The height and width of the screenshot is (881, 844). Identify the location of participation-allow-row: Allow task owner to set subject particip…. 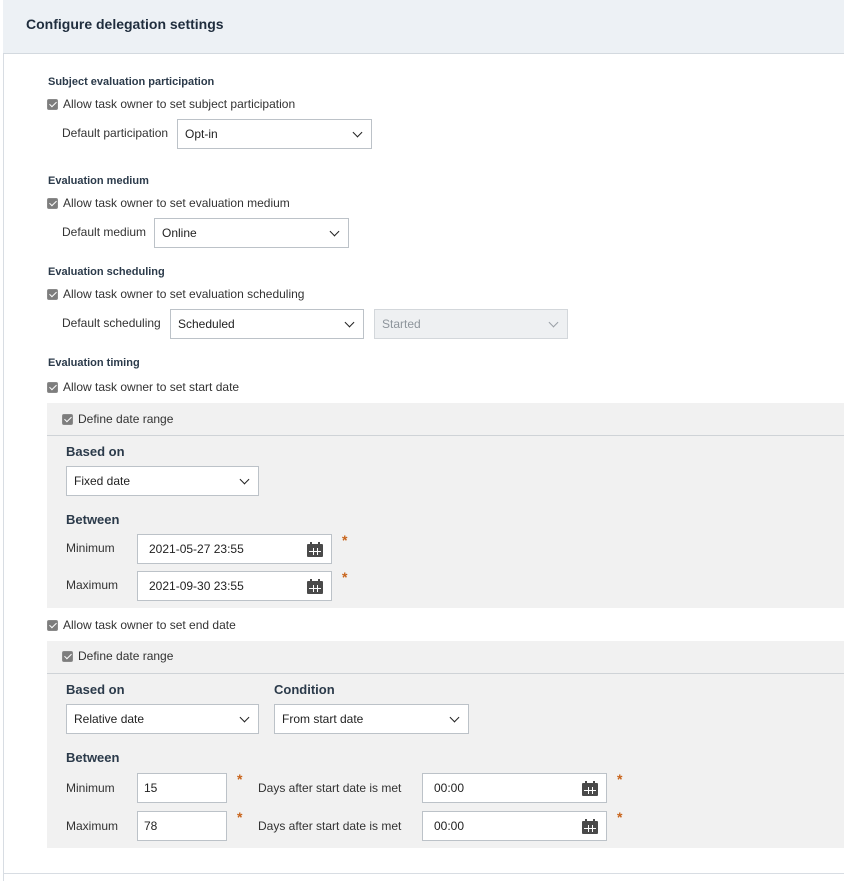
(171, 104).